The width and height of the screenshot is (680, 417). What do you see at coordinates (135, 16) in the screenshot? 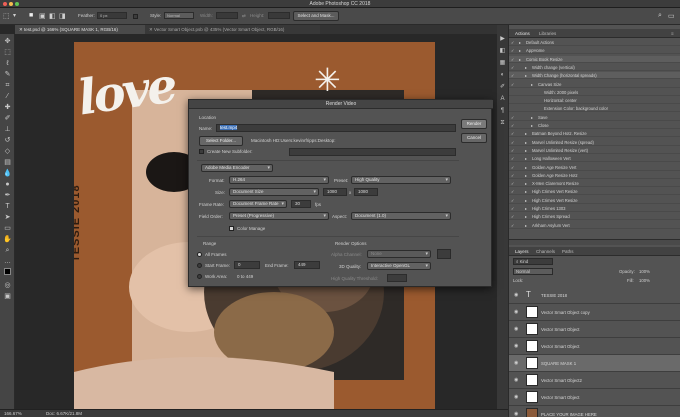
I see `anti-alias-checkbox` at bounding box center [135, 16].